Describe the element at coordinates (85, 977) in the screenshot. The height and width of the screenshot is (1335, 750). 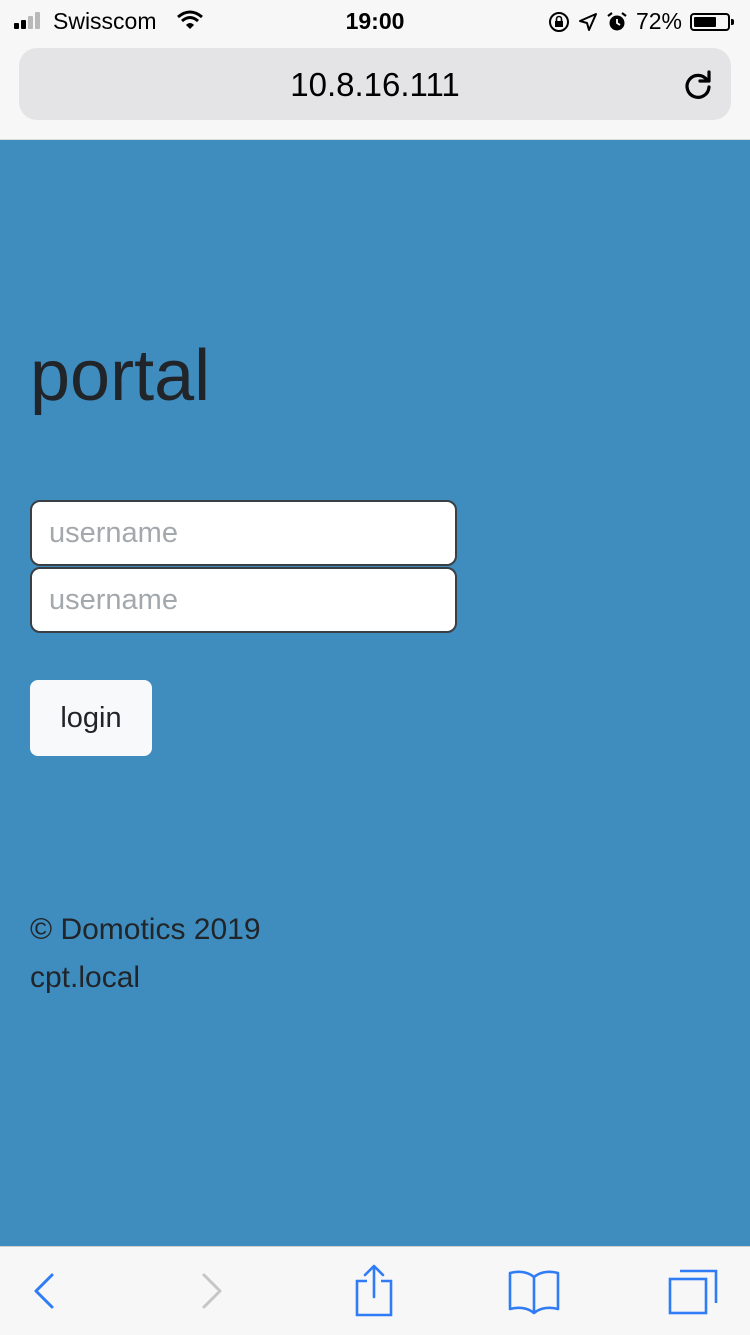
I see `host-text: cpt.local` at that location.